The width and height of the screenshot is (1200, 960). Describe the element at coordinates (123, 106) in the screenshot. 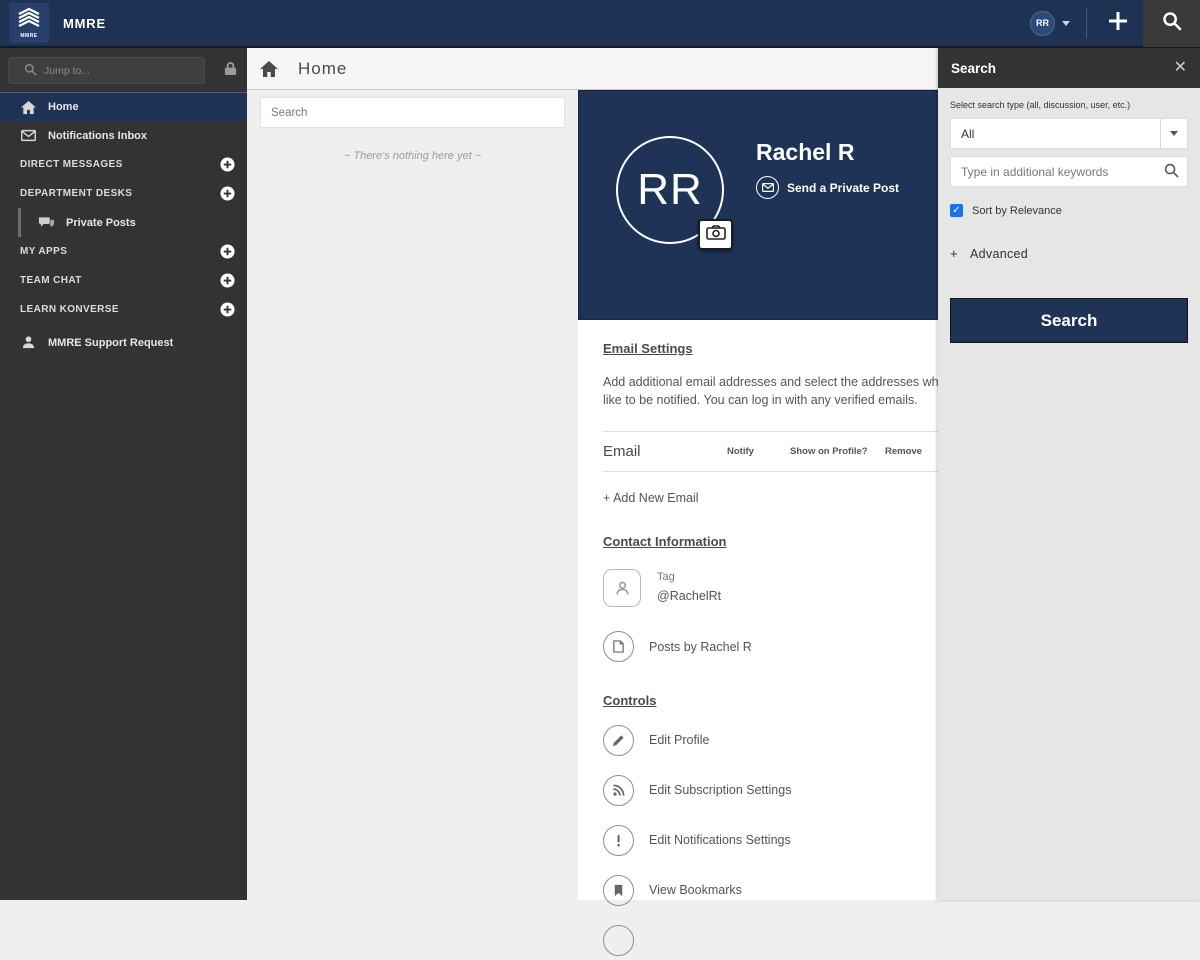

I see `sidebar-item-home: Home` at that location.